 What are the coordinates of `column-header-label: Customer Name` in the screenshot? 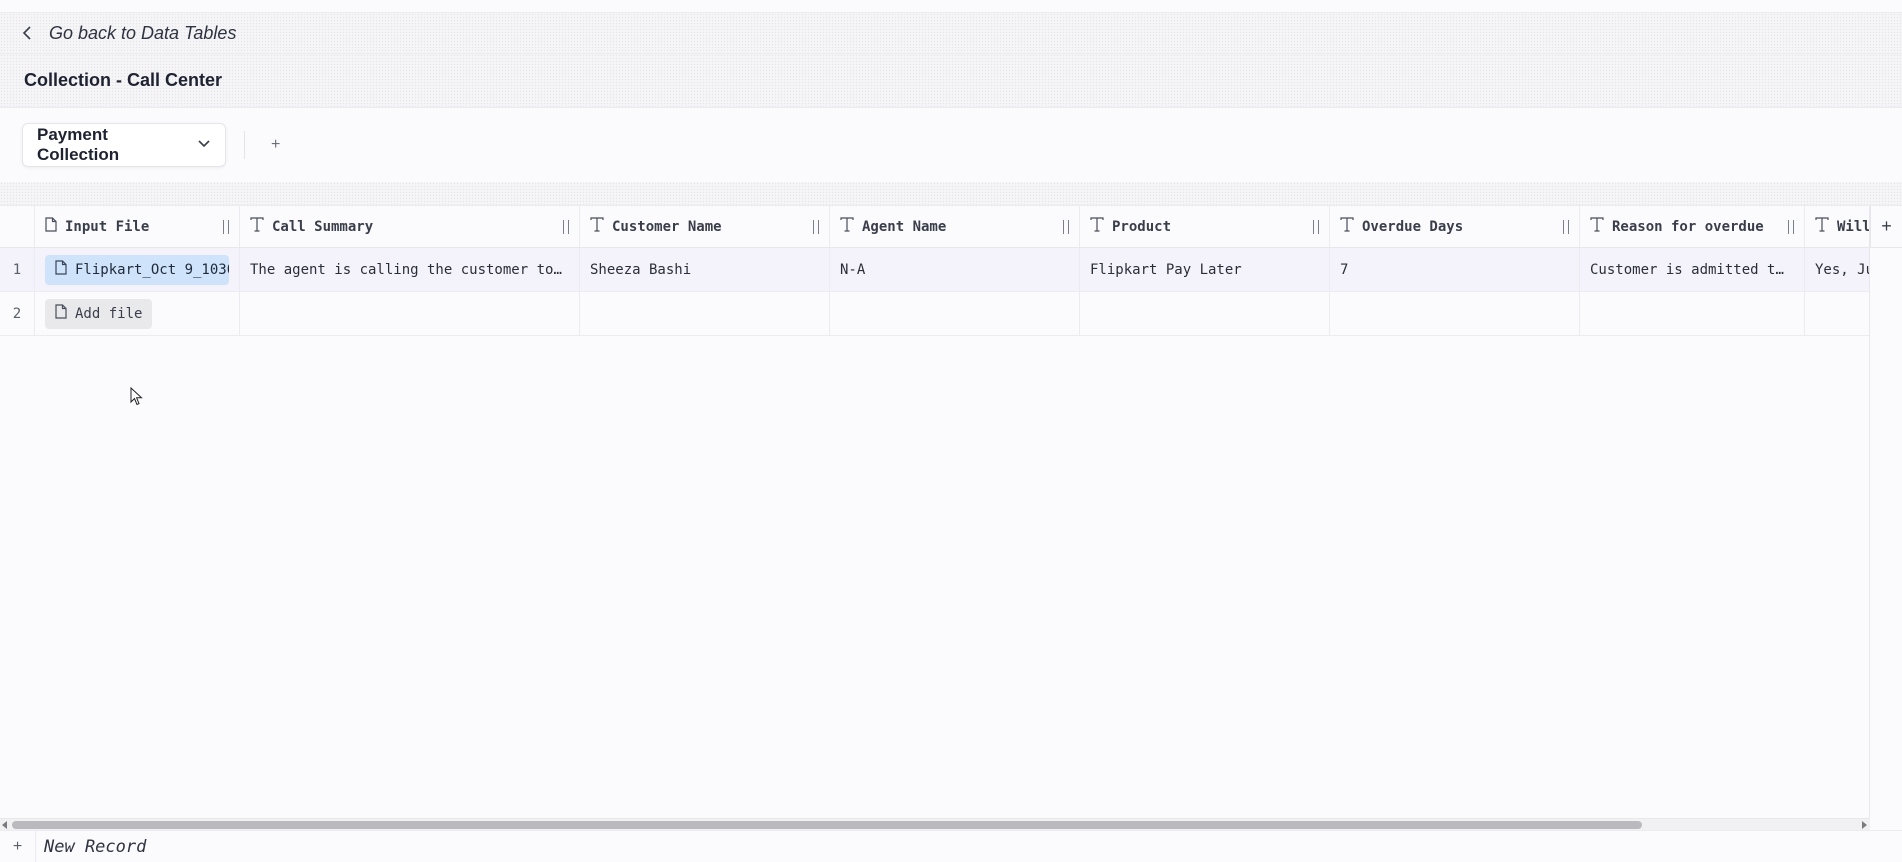 It's located at (667, 226).